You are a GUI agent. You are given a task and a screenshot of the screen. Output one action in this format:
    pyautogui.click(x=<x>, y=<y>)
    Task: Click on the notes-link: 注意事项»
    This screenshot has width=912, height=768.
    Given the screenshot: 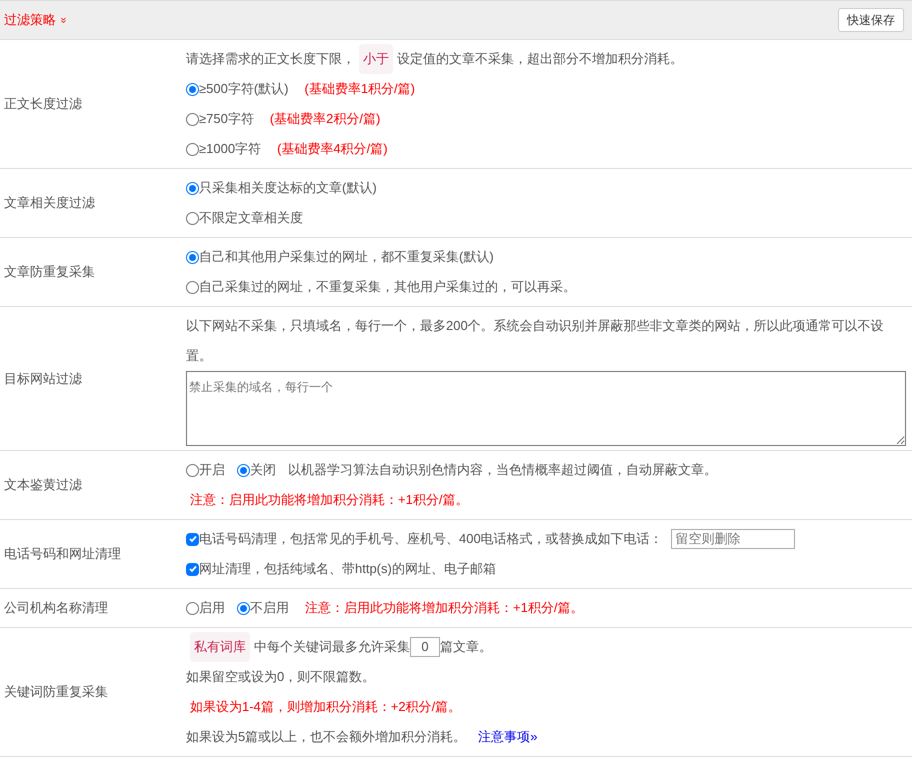 What is the action you would take?
    pyautogui.click(x=508, y=737)
    